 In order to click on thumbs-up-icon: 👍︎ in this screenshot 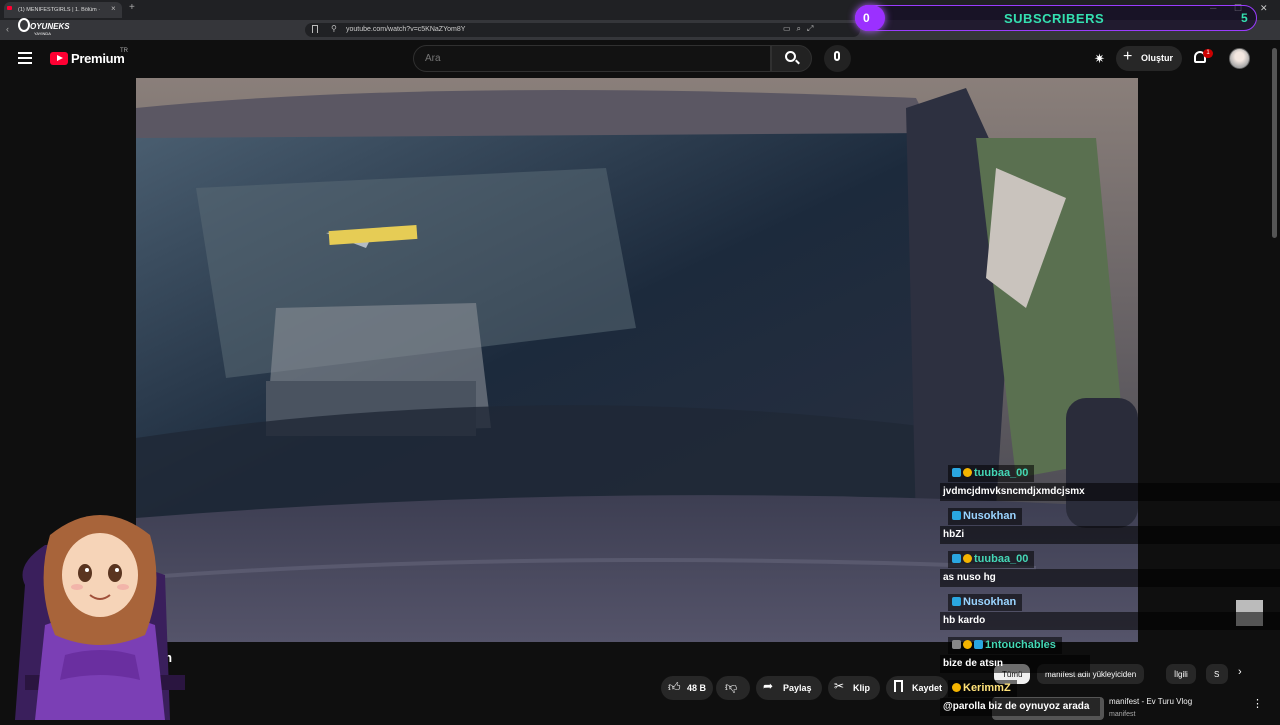, I will do `click(674, 687)`.